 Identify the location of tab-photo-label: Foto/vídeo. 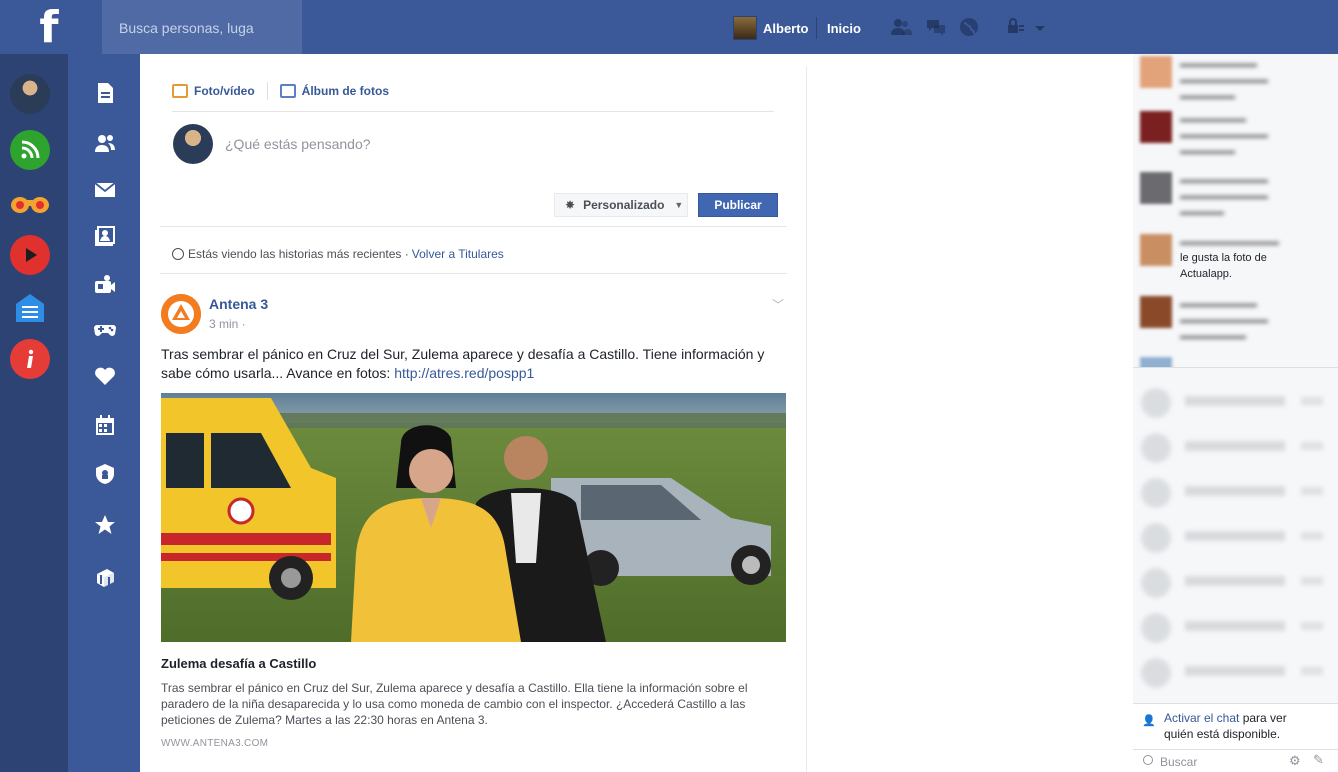
(224, 91).